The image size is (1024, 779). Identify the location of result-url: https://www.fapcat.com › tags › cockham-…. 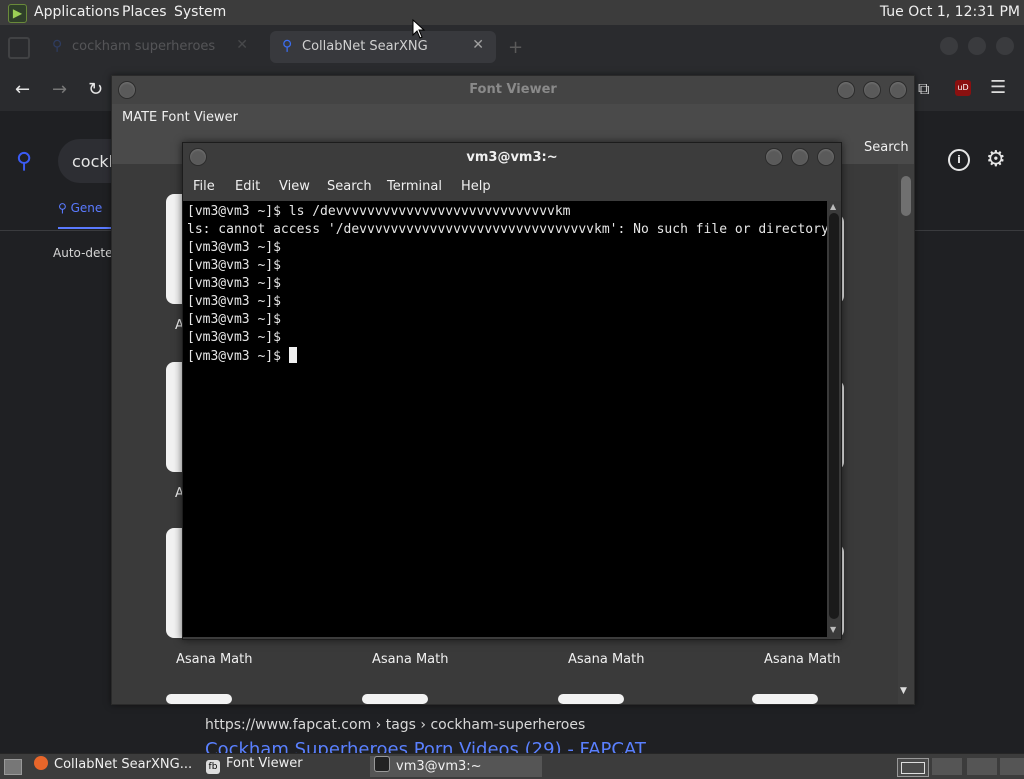
(395, 725).